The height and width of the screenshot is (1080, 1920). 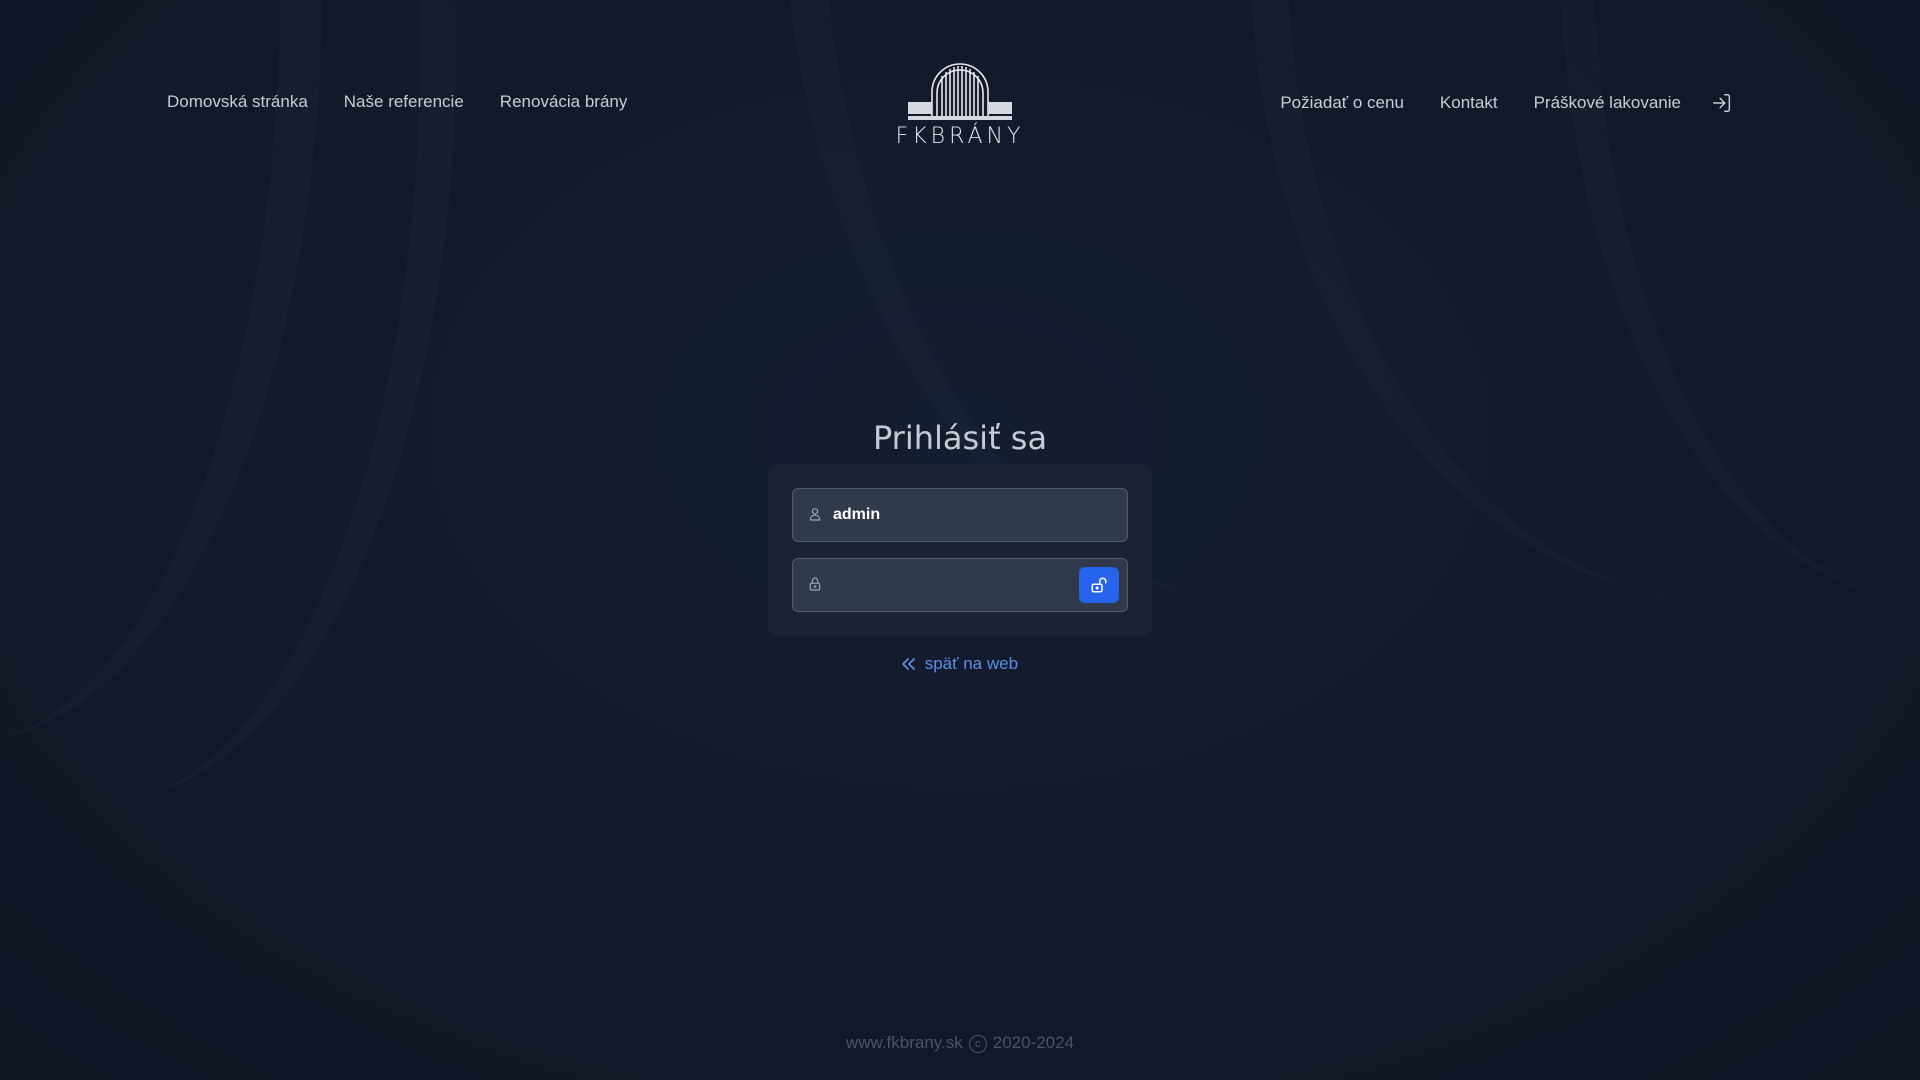 I want to click on nav-link-gate-renovation: Renovácia brány, so click(x=564, y=102).